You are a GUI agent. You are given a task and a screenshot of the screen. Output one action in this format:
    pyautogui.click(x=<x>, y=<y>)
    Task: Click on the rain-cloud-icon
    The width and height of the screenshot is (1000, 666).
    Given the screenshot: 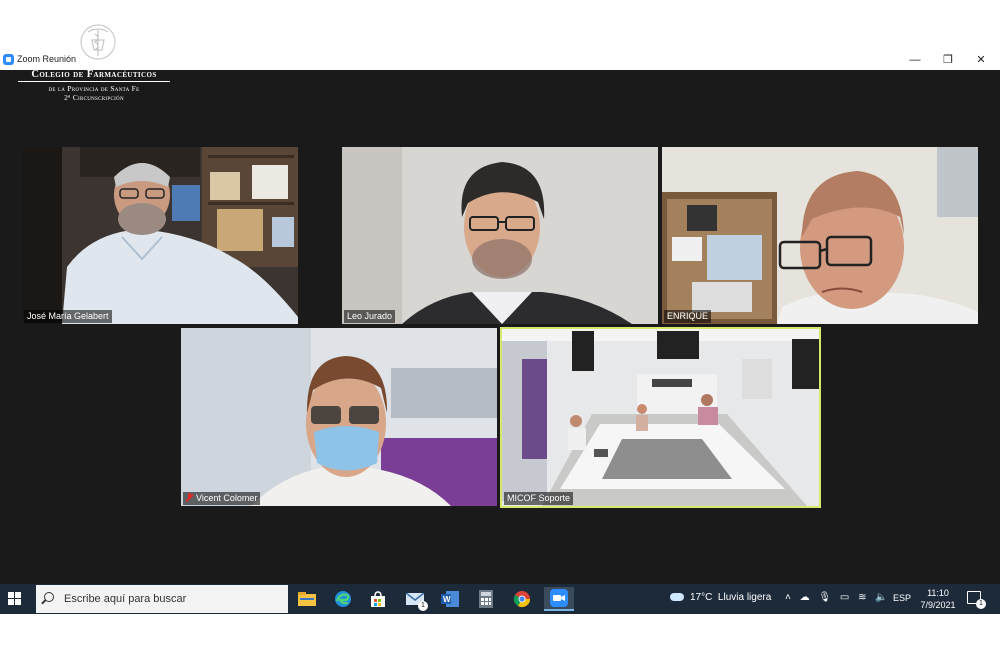 What is the action you would take?
    pyautogui.click(x=677, y=597)
    